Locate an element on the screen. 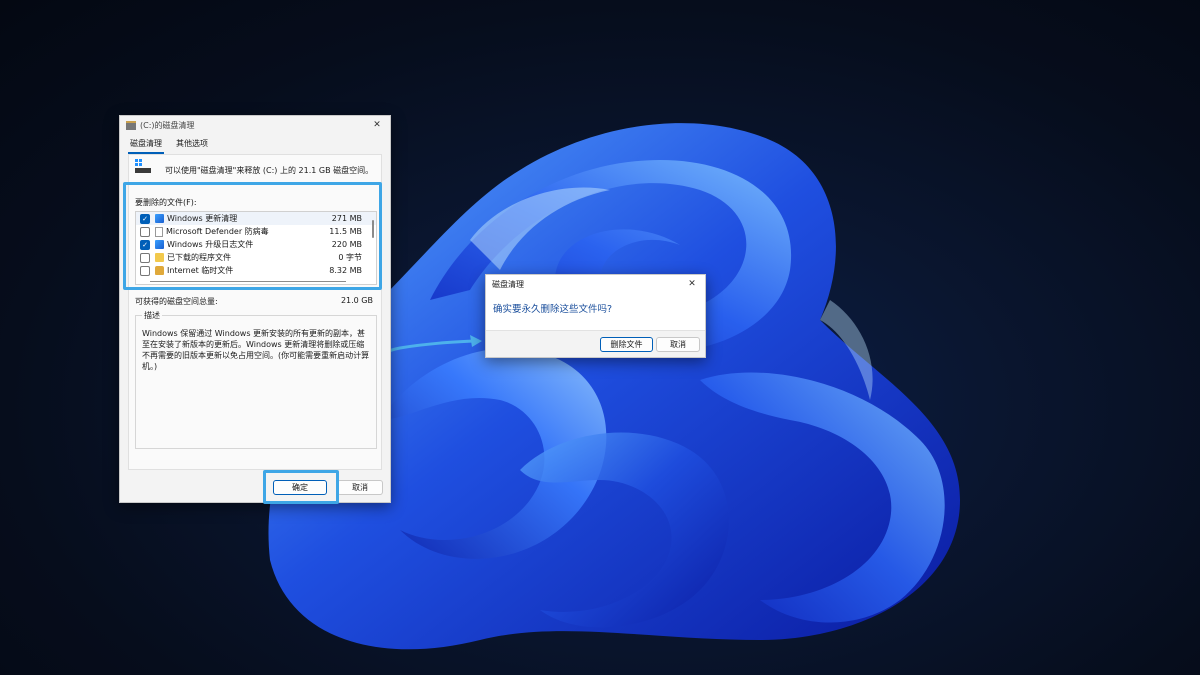 The image size is (1200, 675). tab-strip: 磁盘清理 其他选项 is located at coordinates (255, 144).